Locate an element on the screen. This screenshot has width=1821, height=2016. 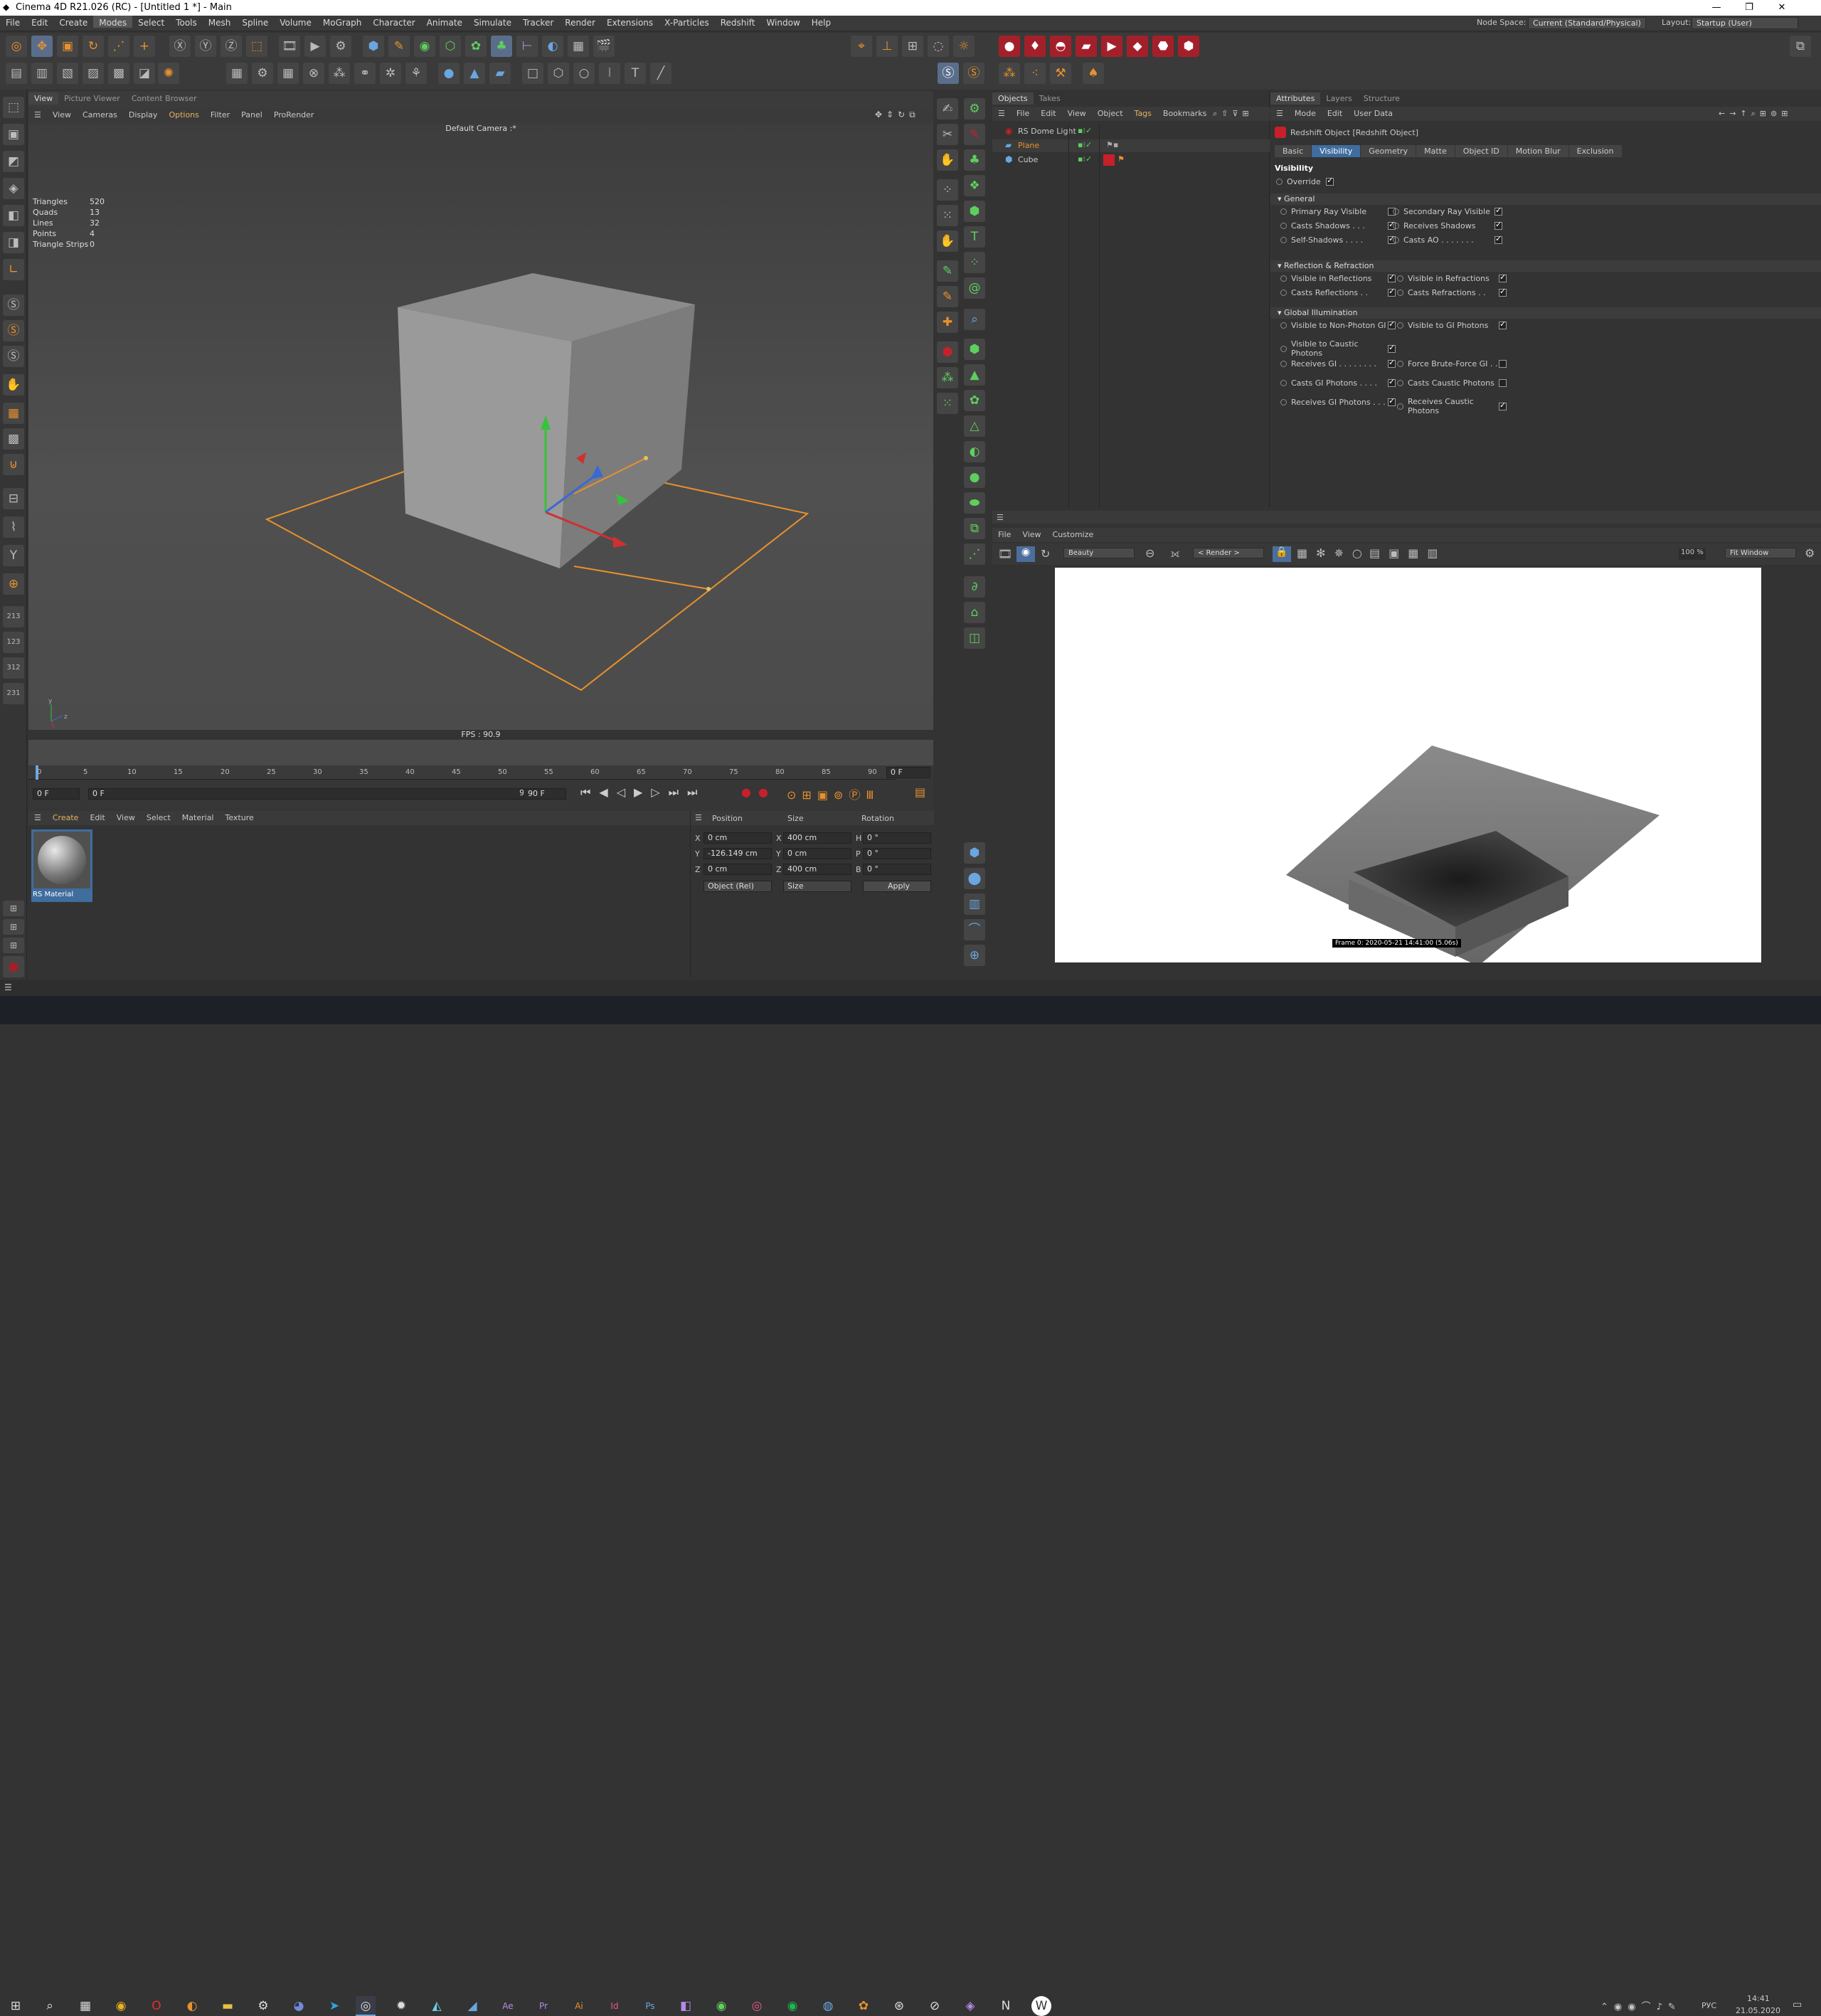
object-row: ▰ Plane ▪⁝✓ ⚑▪ is located at coordinates (1131, 145).